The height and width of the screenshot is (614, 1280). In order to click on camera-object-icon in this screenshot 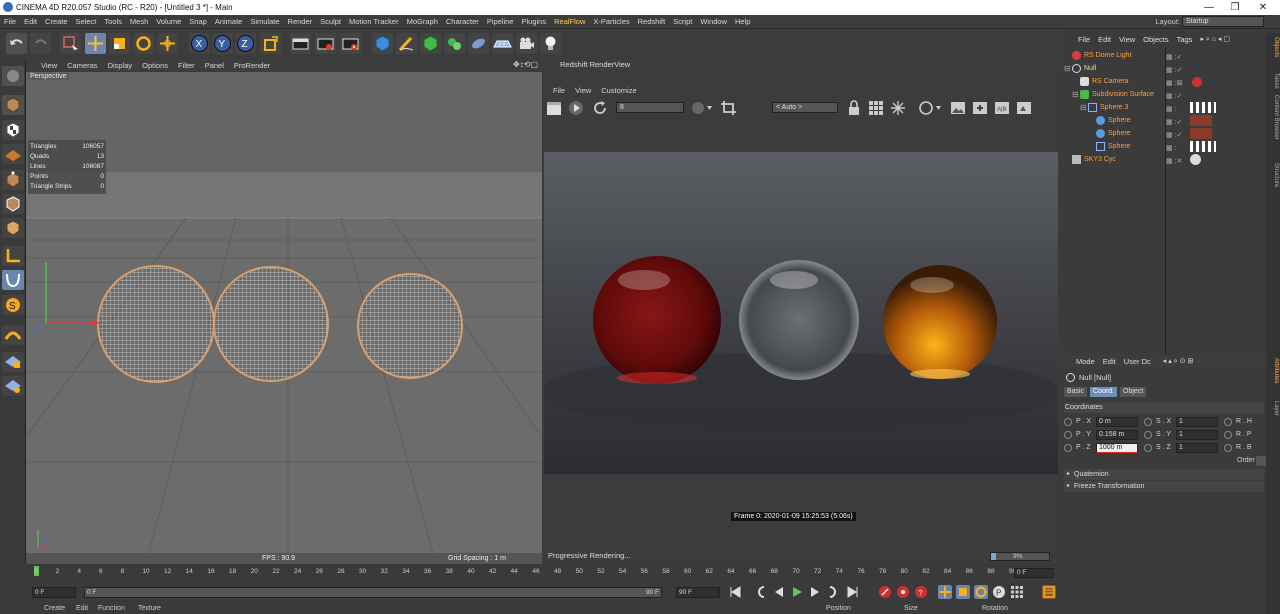, I will do `click(526, 43)`.